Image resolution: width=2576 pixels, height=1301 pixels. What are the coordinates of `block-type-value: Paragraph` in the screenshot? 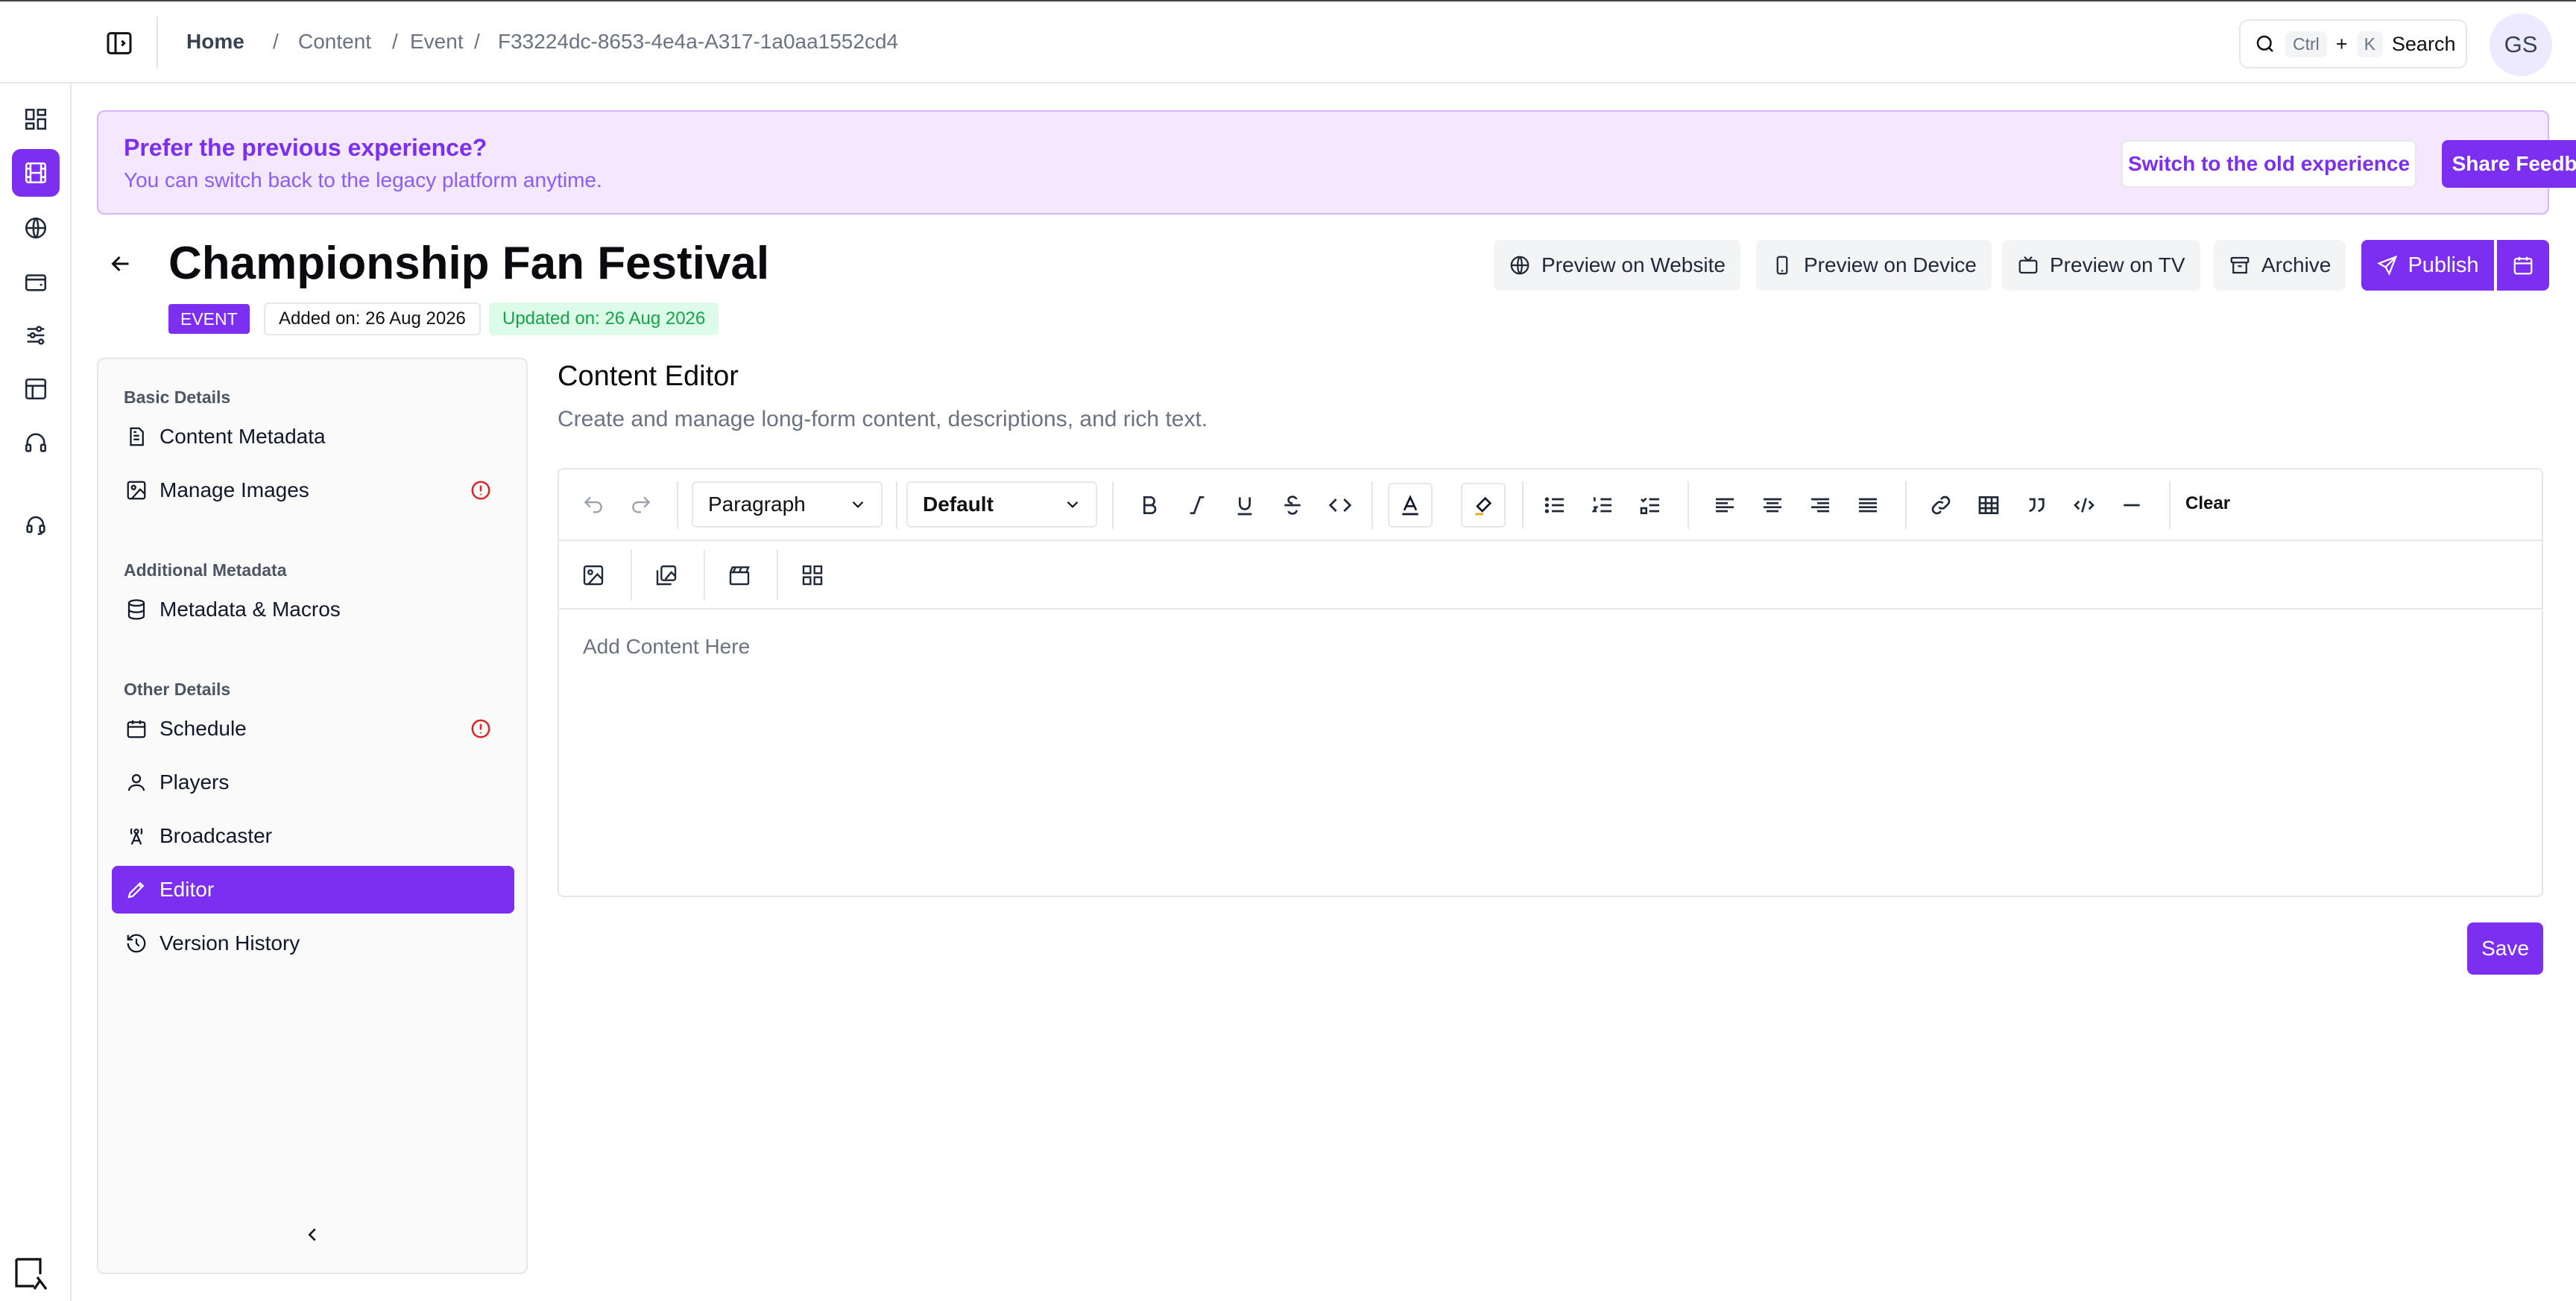 It's located at (757, 505).